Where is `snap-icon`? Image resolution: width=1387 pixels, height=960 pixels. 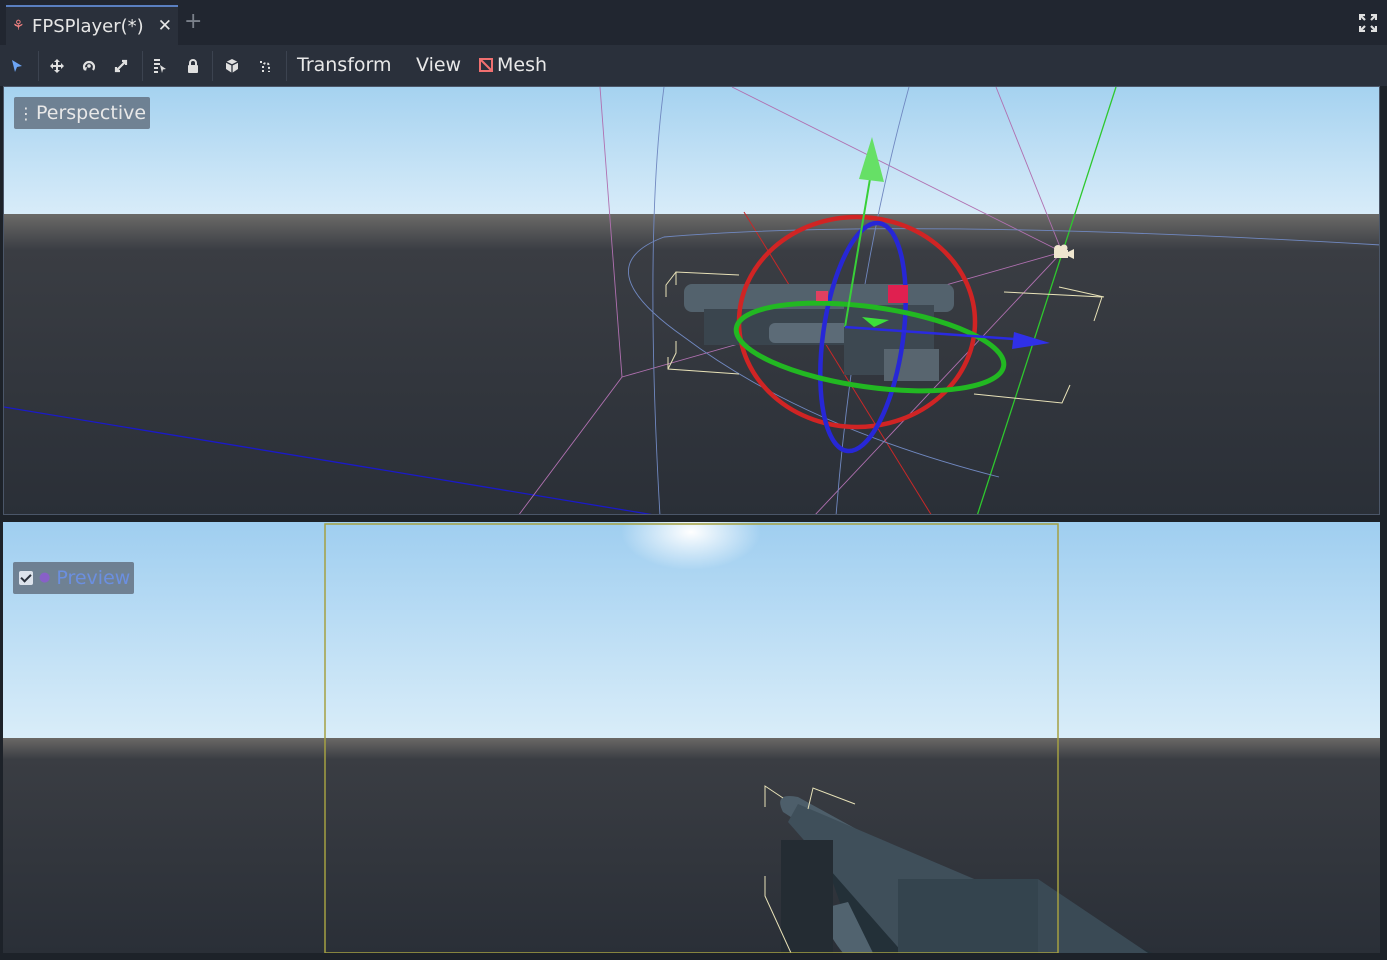
snap-icon is located at coordinates (265, 66).